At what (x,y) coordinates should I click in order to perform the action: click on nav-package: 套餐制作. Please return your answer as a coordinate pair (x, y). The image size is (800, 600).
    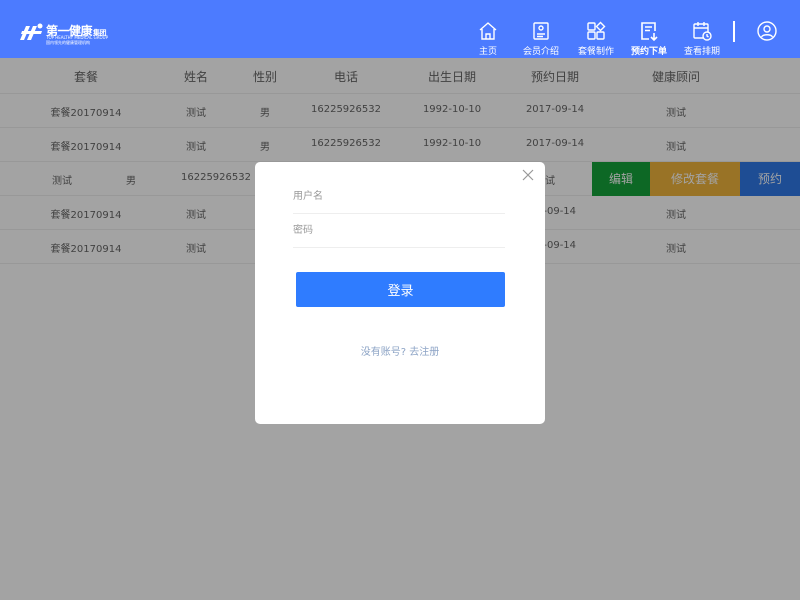
    Looking at the image, I should click on (596, 39).